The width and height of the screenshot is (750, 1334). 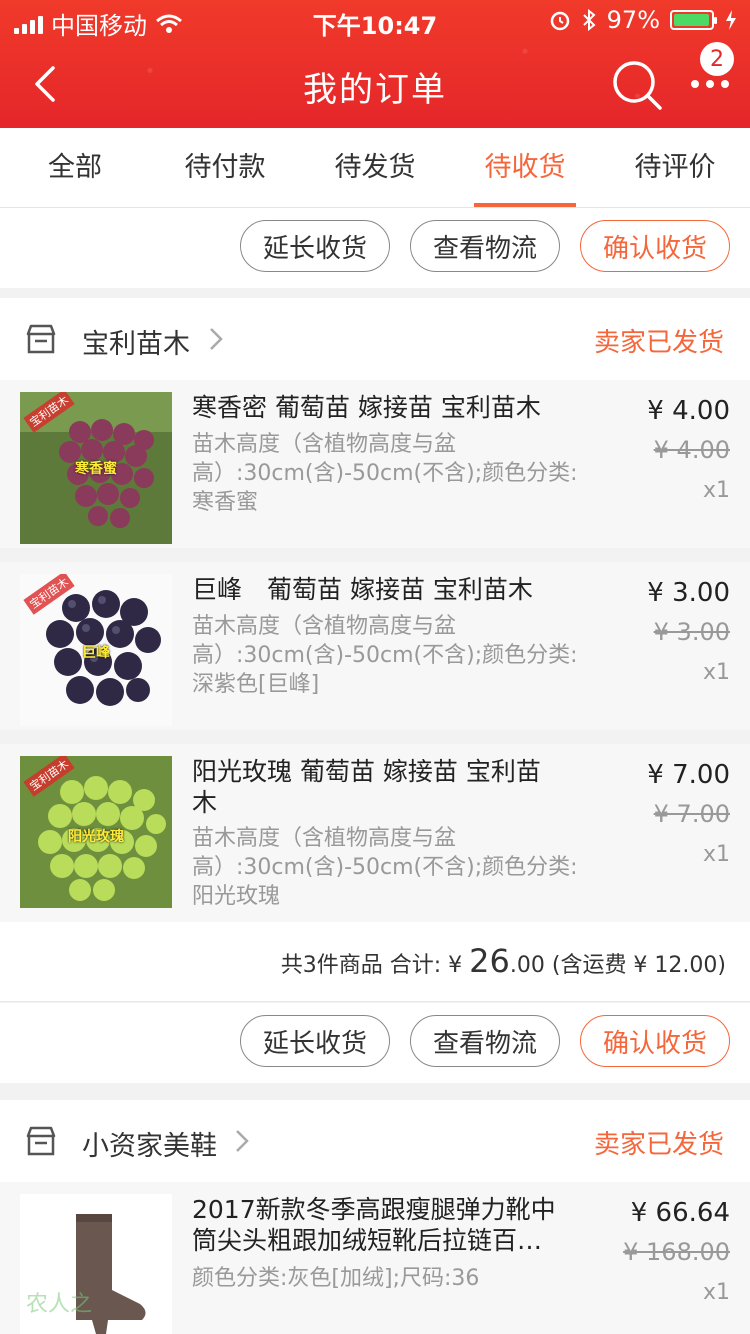 I want to click on product-sku: 颜色分类:灰色[加绒];尺码:36, so click(x=336, y=1278).